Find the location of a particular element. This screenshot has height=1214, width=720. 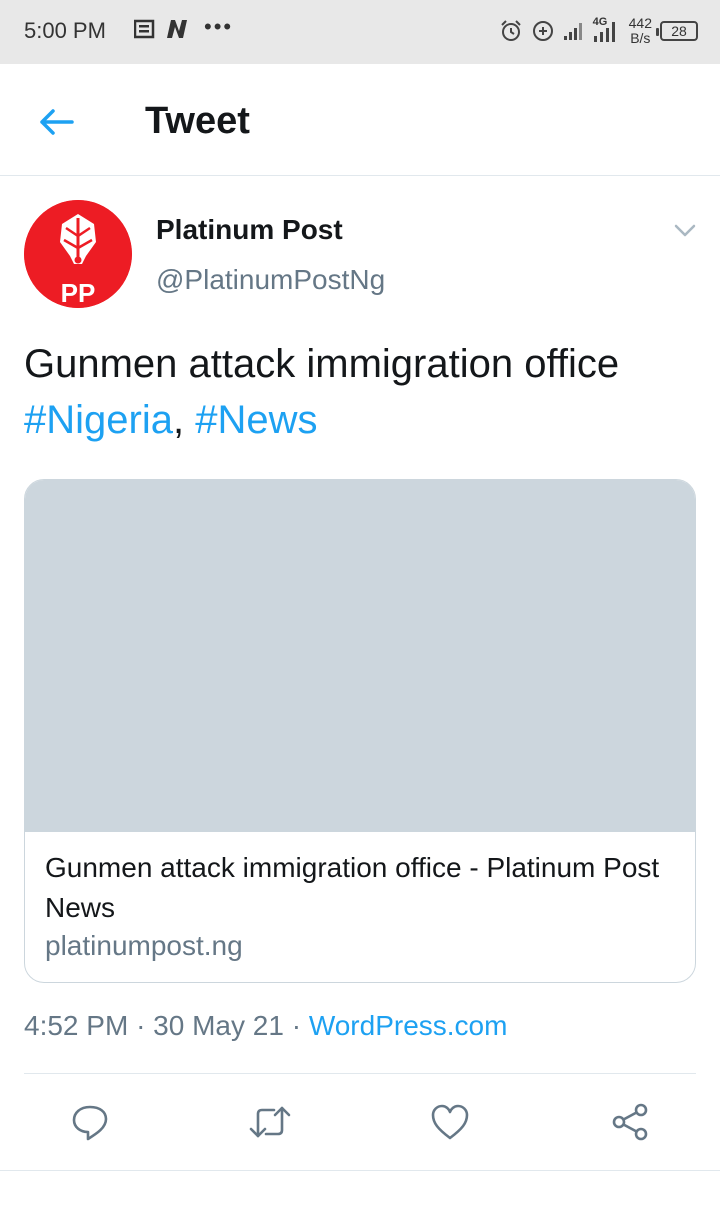

speed-value: 442 is located at coordinates (640, 23).